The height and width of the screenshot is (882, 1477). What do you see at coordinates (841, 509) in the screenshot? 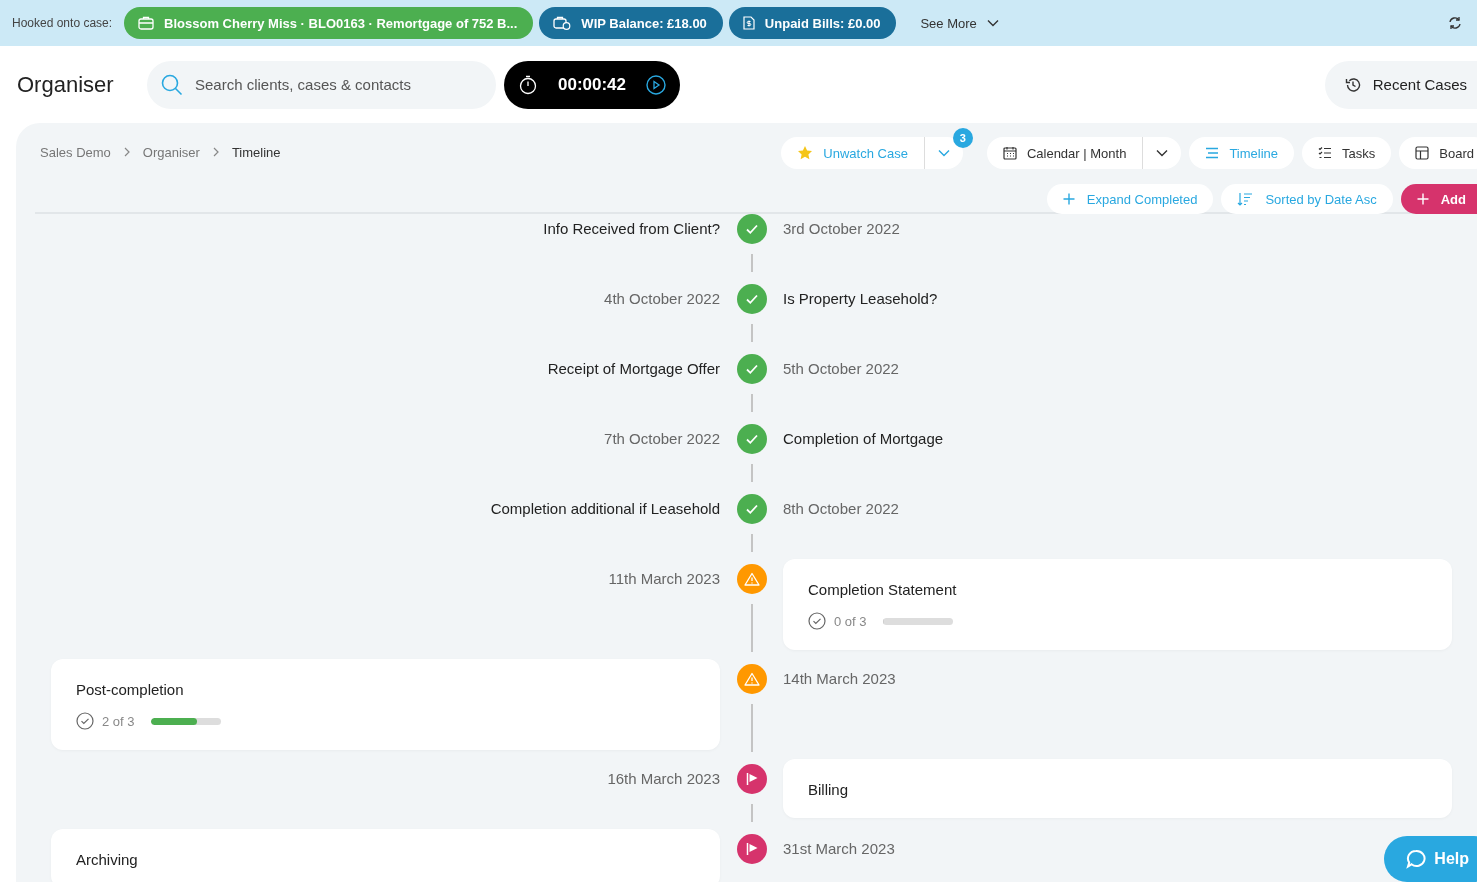
I see `date-label: 8th October 2022` at bounding box center [841, 509].